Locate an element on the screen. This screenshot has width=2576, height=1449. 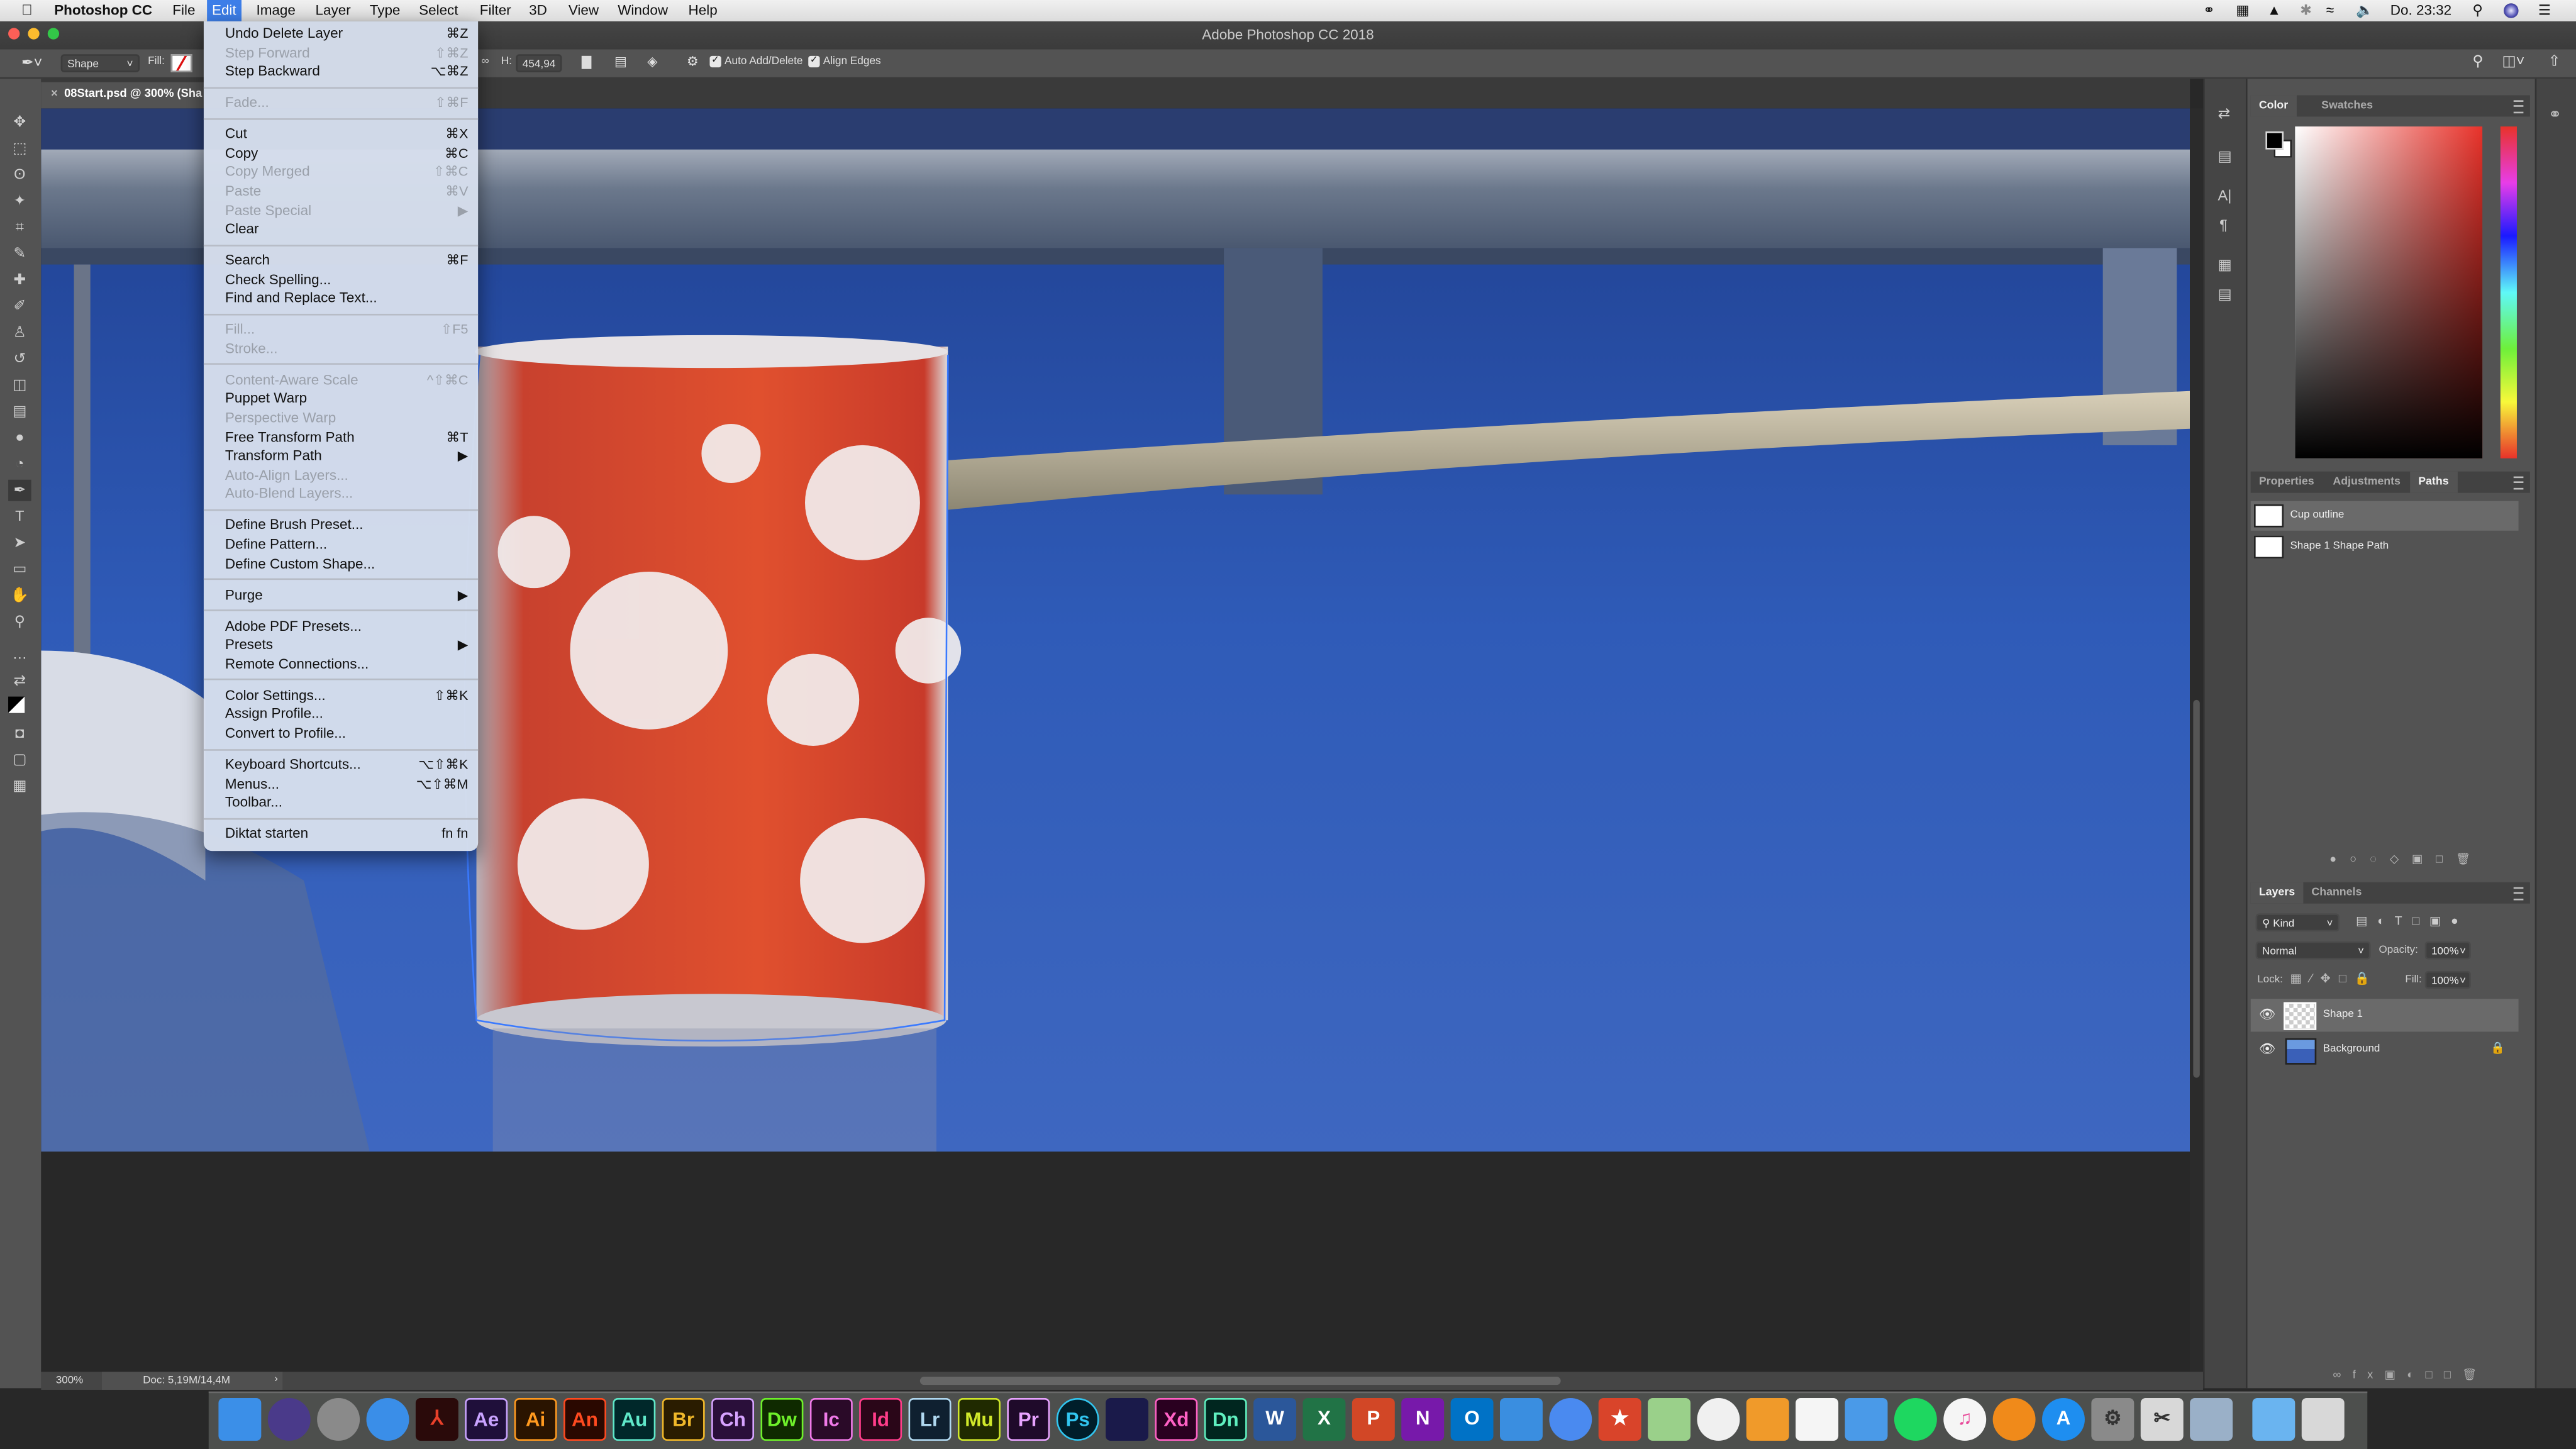
fill-swatch is located at coordinates (181, 63).